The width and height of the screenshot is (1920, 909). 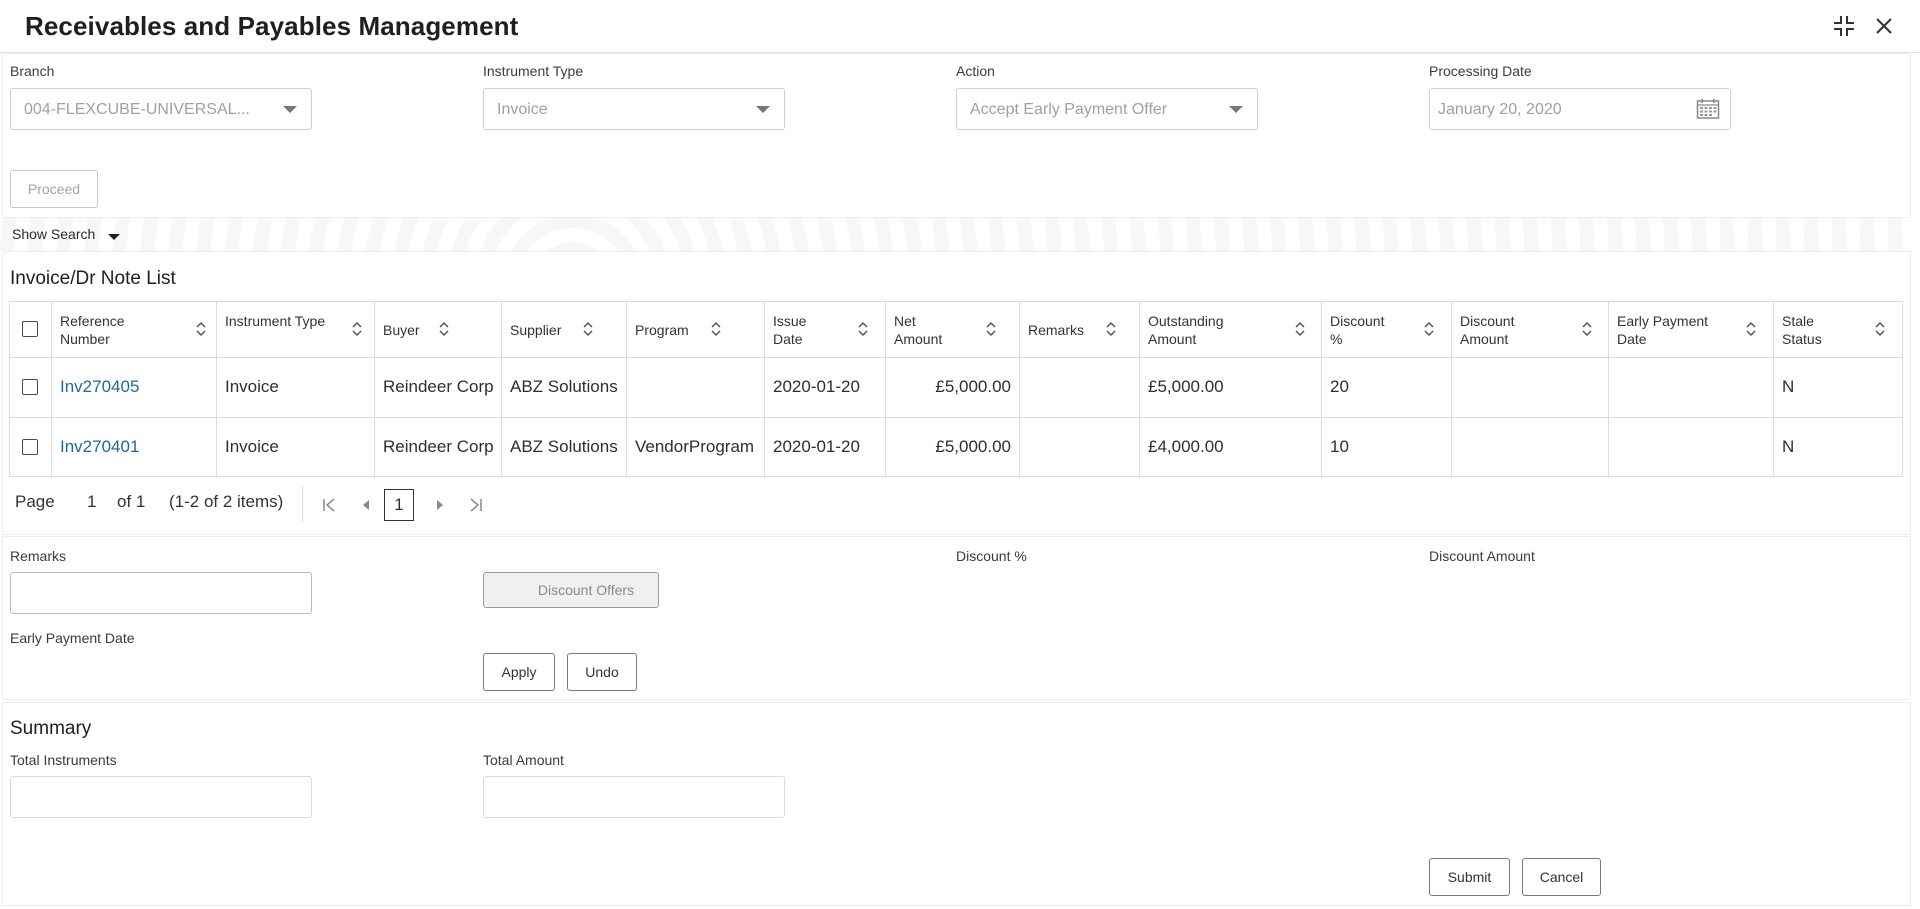 What do you see at coordinates (134, 330) in the screenshot?
I see `col-reference-number: Reference Number` at bounding box center [134, 330].